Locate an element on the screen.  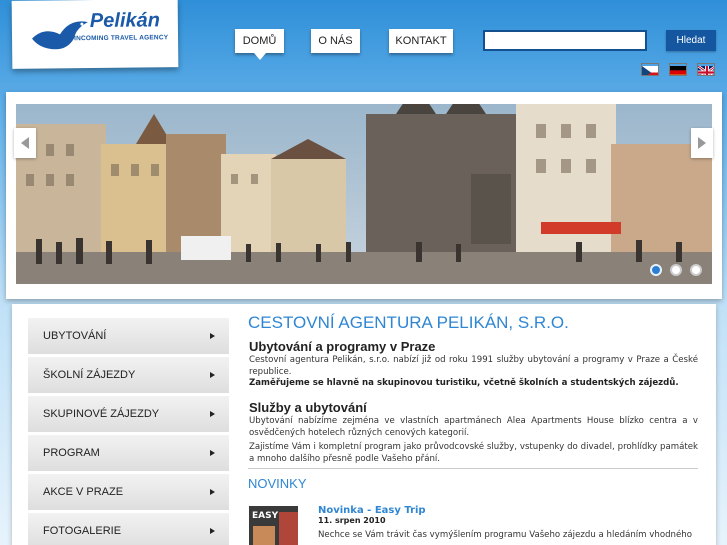
sidebar-item-ubytovani: UBYTOVÁNÍ is located at coordinates (128, 336).